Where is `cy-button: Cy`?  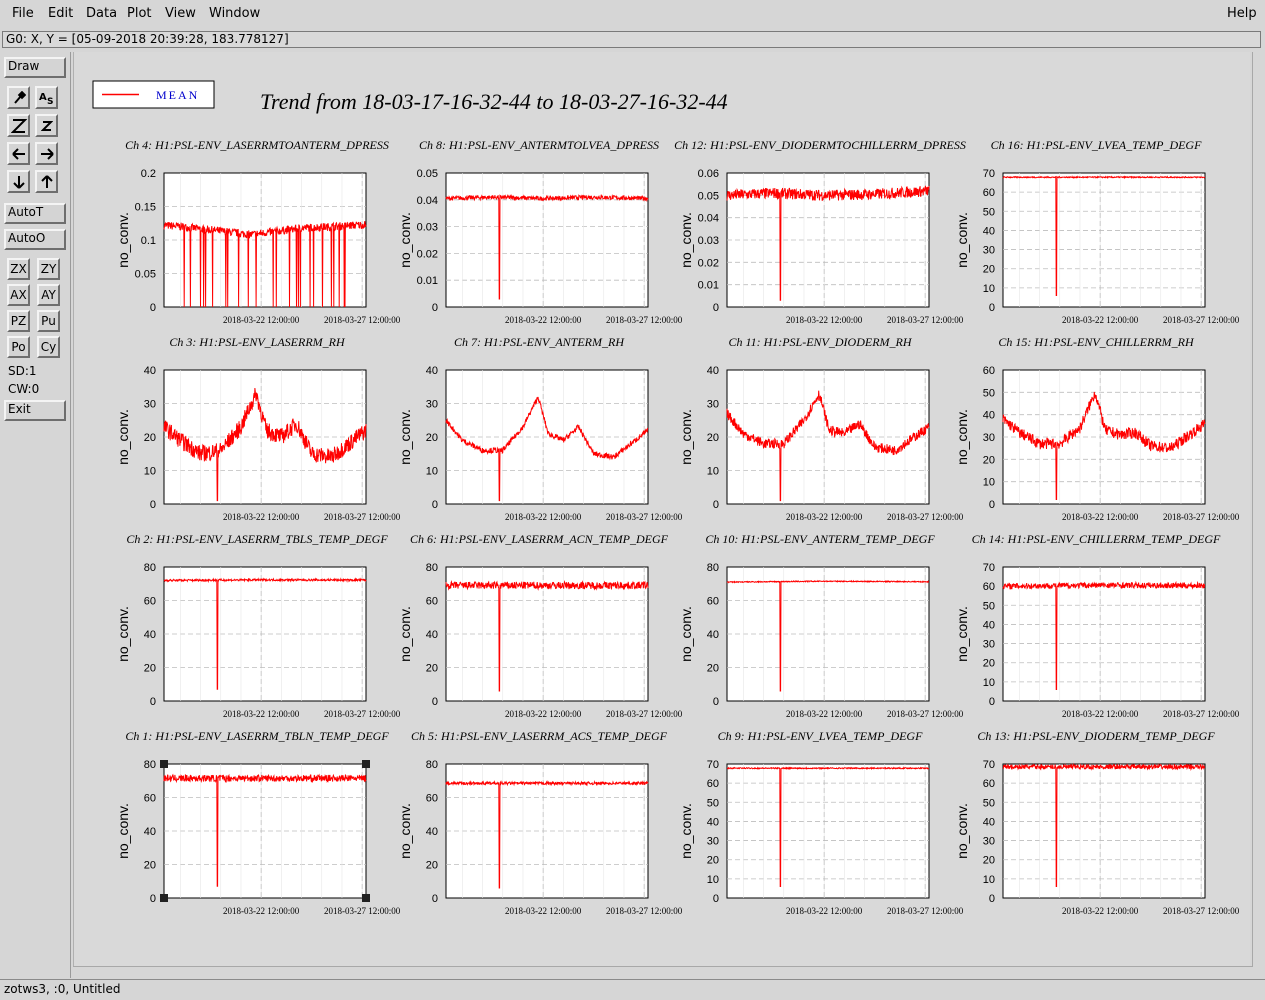 cy-button: Cy is located at coordinates (48, 347).